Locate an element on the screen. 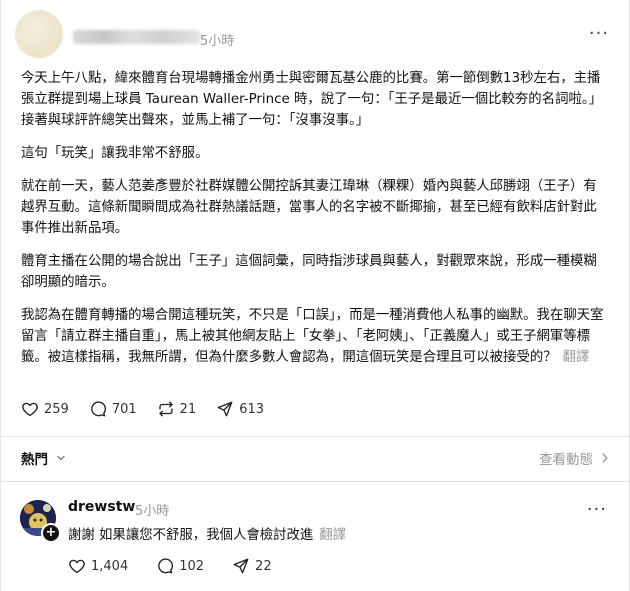 The image size is (630, 591). reply-actions: 1,404 102 22 is located at coordinates (184, 566).